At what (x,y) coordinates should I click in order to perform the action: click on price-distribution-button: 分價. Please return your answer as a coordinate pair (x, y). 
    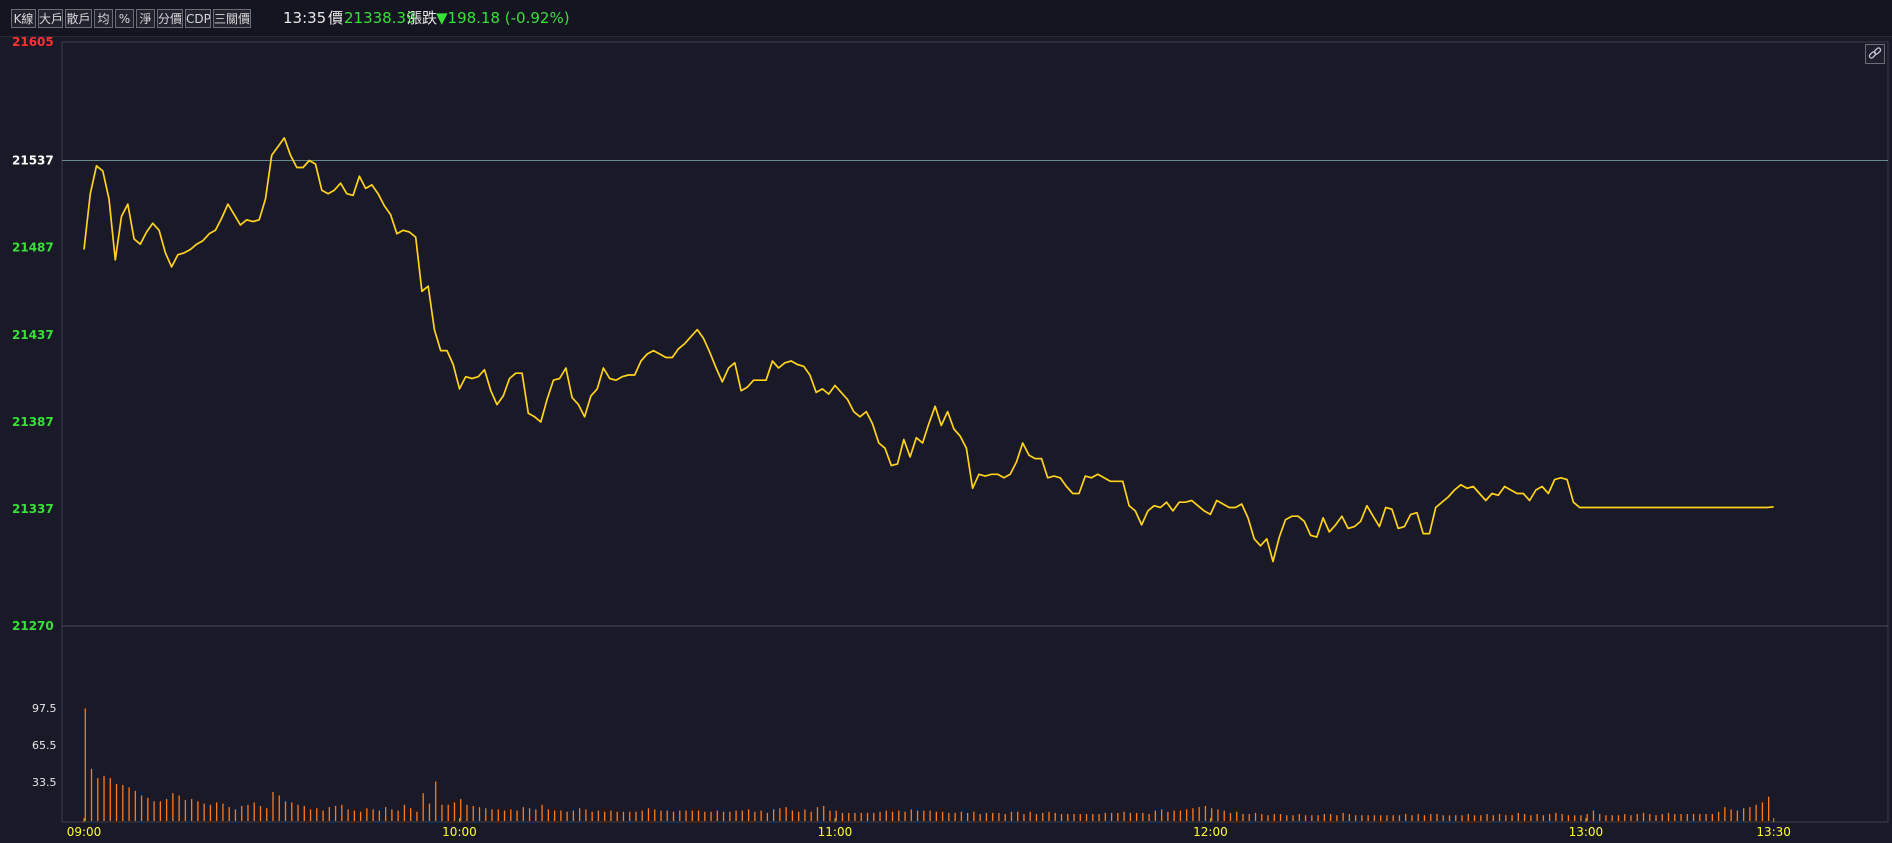
    Looking at the image, I should click on (170, 18).